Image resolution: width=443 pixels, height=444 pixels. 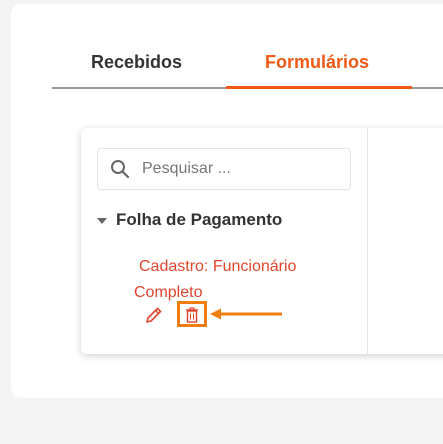 What do you see at coordinates (367, 241) in the screenshot?
I see `panel-divider` at bounding box center [367, 241].